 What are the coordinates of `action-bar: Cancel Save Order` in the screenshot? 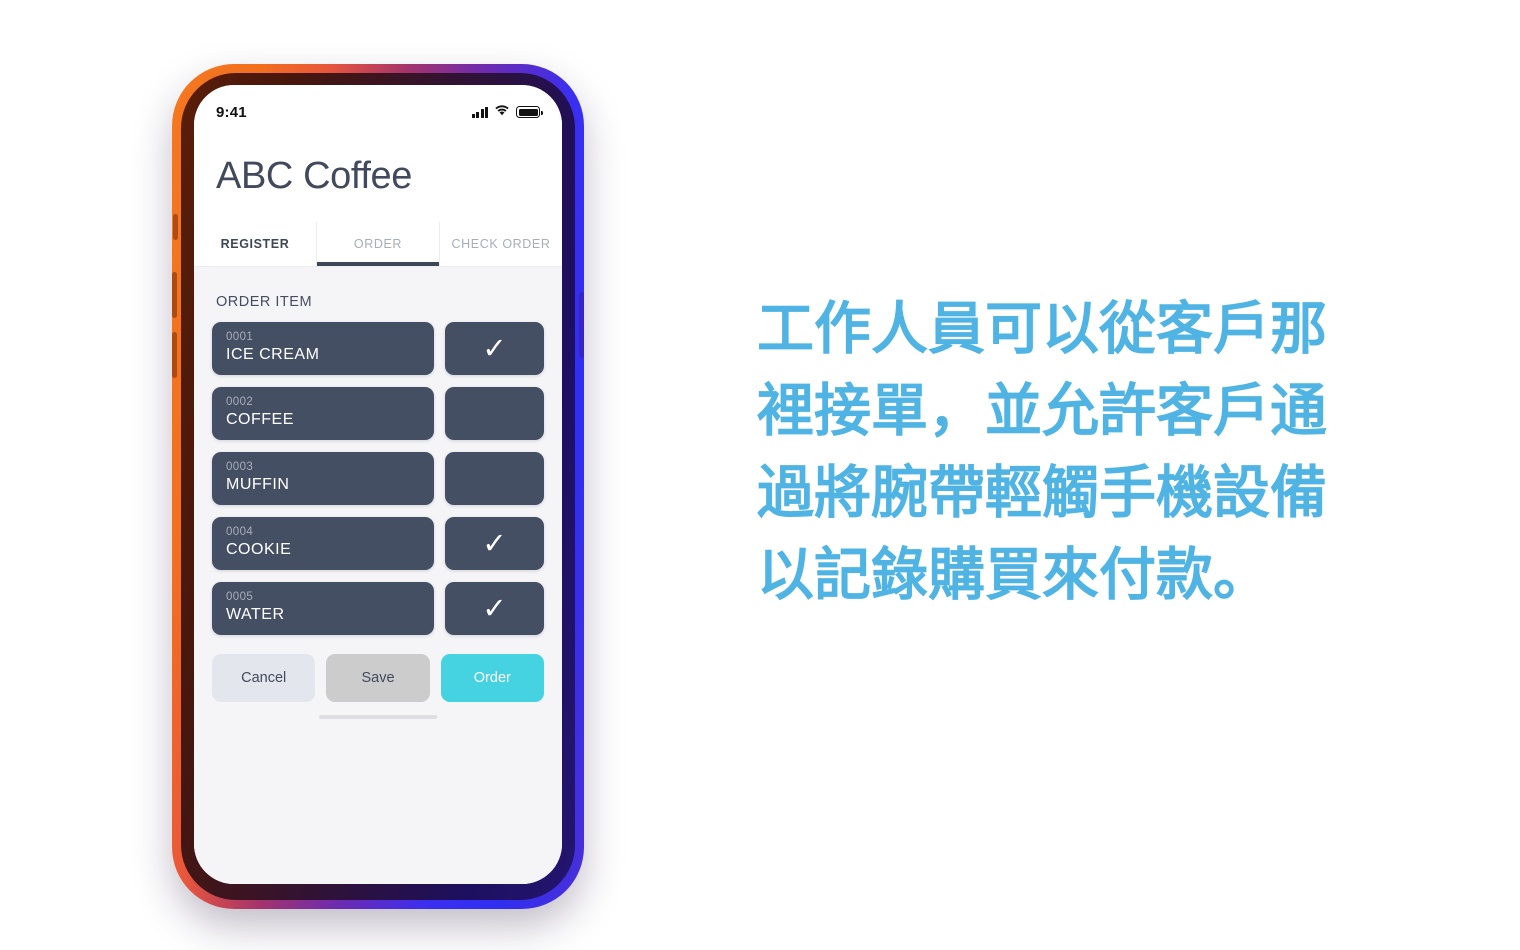 It's located at (378, 678).